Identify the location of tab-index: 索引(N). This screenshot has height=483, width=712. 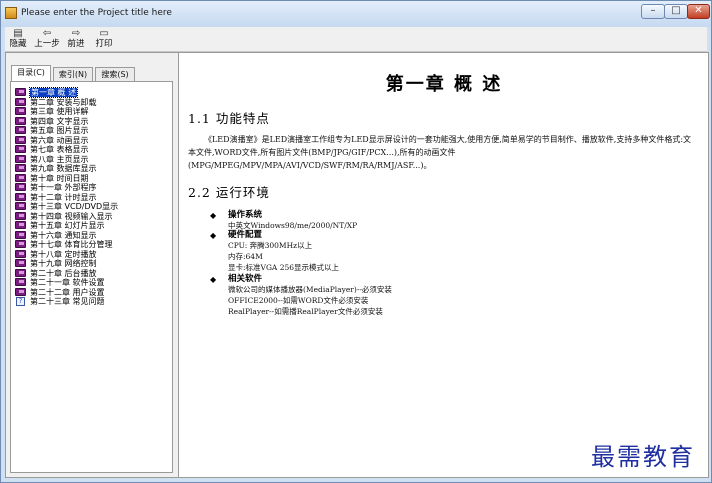
(73, 74).